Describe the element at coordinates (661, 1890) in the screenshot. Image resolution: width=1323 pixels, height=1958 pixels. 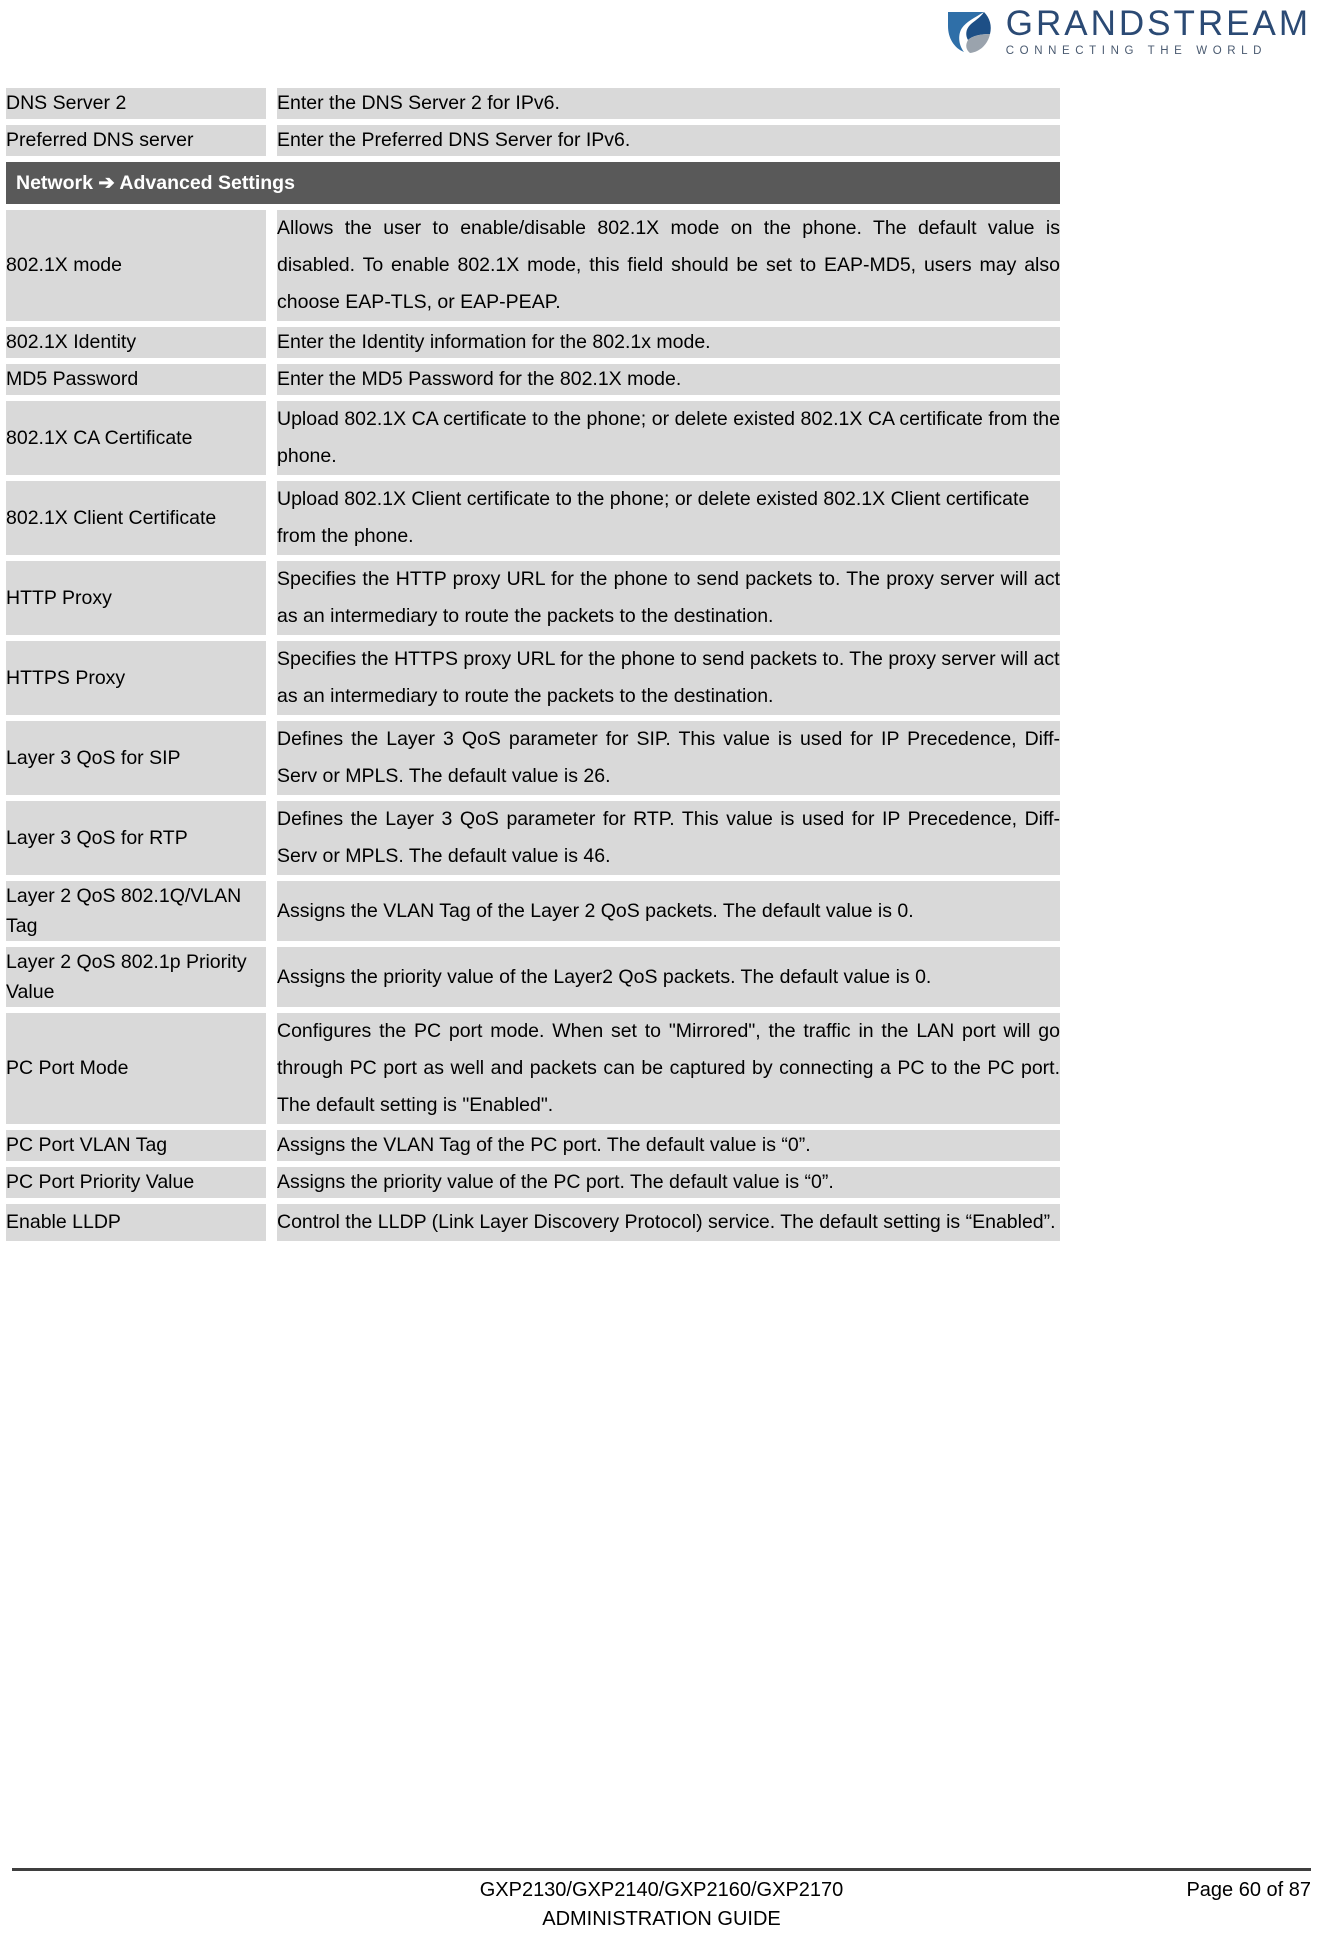
I see `footer-product-line: GXP2130/GXP2140/GXP2160/GXP2170` at that location.